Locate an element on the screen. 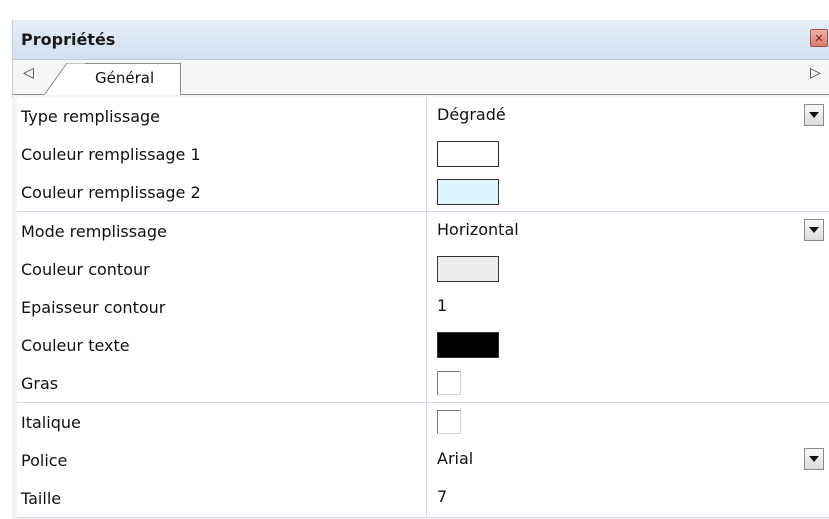 Image resolution: width=829 pixels, height=519 pixels. property-name: Couleur contour is located at coordinates (85, 269).